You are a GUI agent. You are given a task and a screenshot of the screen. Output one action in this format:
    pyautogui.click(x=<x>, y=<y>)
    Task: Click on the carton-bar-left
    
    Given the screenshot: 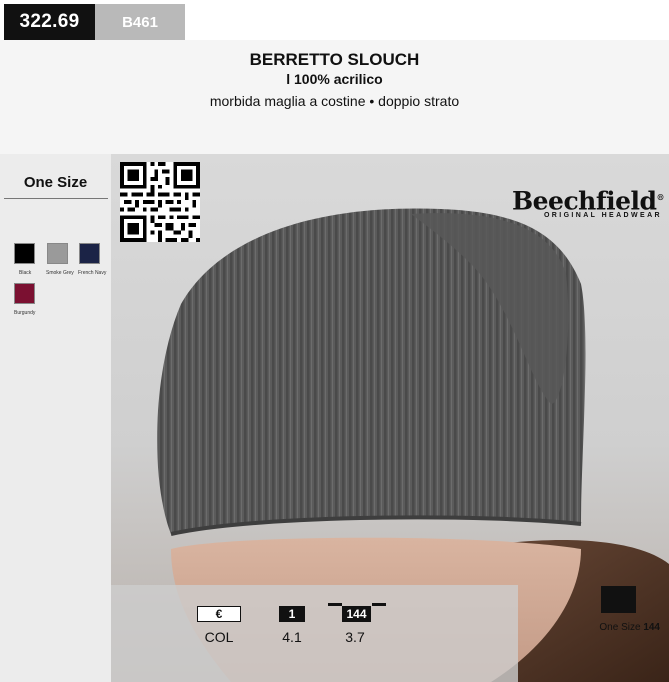 What is the action you would take?
    pyautogui.click(x=335, y=604)
    